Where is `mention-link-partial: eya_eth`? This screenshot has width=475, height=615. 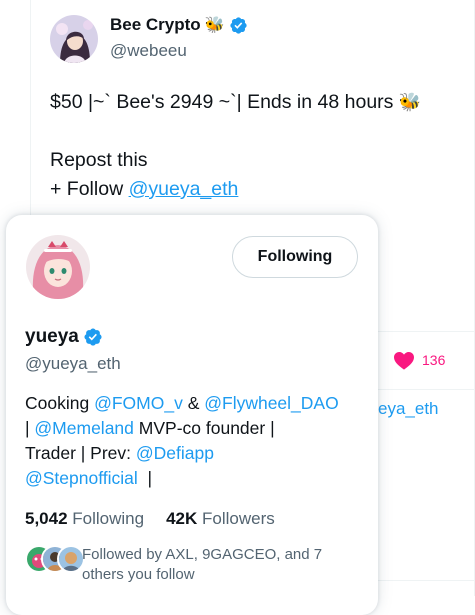
mention-link-partial: eya_eth is located at coordinates (408, 409).